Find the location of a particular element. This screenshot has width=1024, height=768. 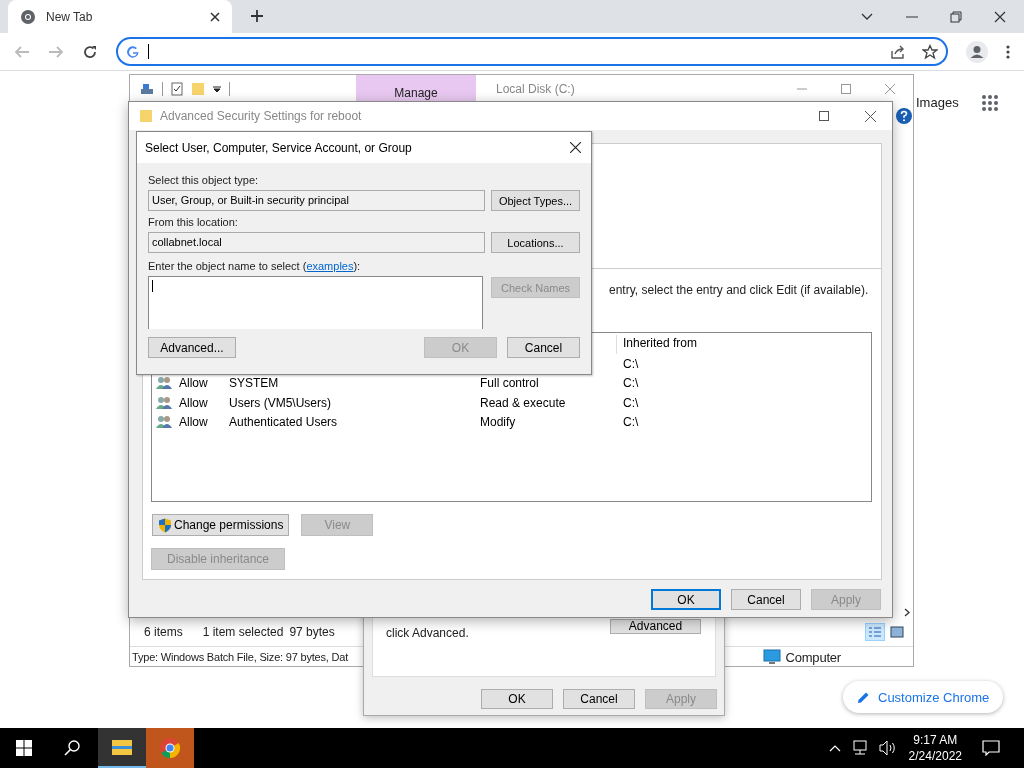

field-label: From this location: is located at coordinates (193, 222).